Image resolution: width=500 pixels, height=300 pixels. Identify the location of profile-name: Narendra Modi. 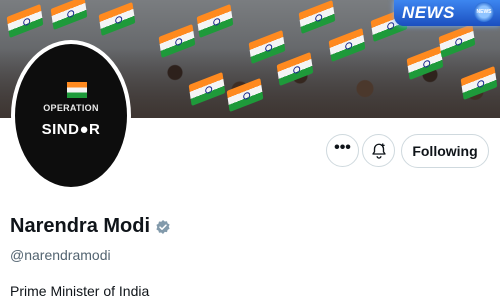
(80, 226).